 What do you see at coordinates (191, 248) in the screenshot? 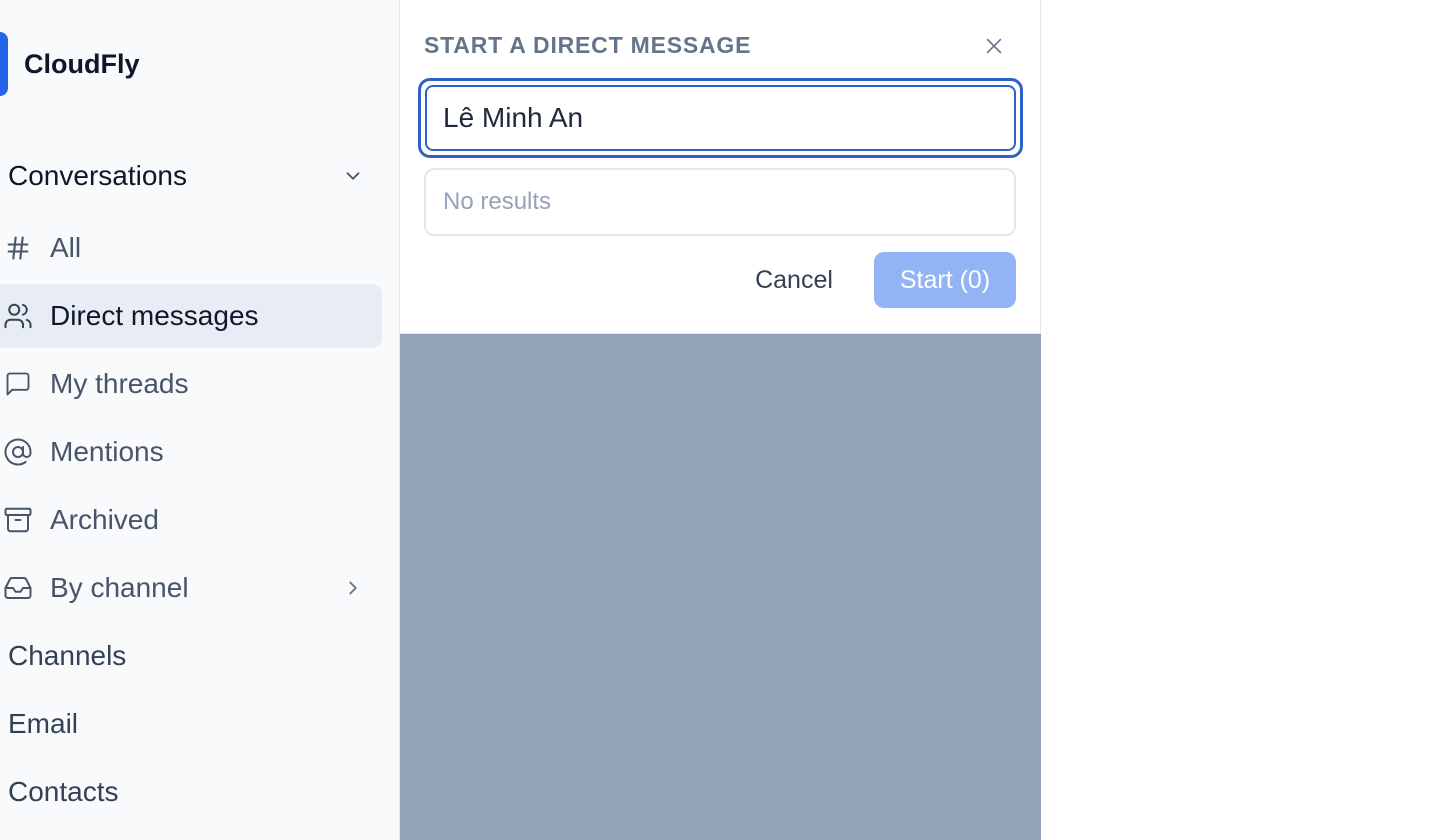
I see `sidebar-item-all: All` at bounding box center [191, 248].